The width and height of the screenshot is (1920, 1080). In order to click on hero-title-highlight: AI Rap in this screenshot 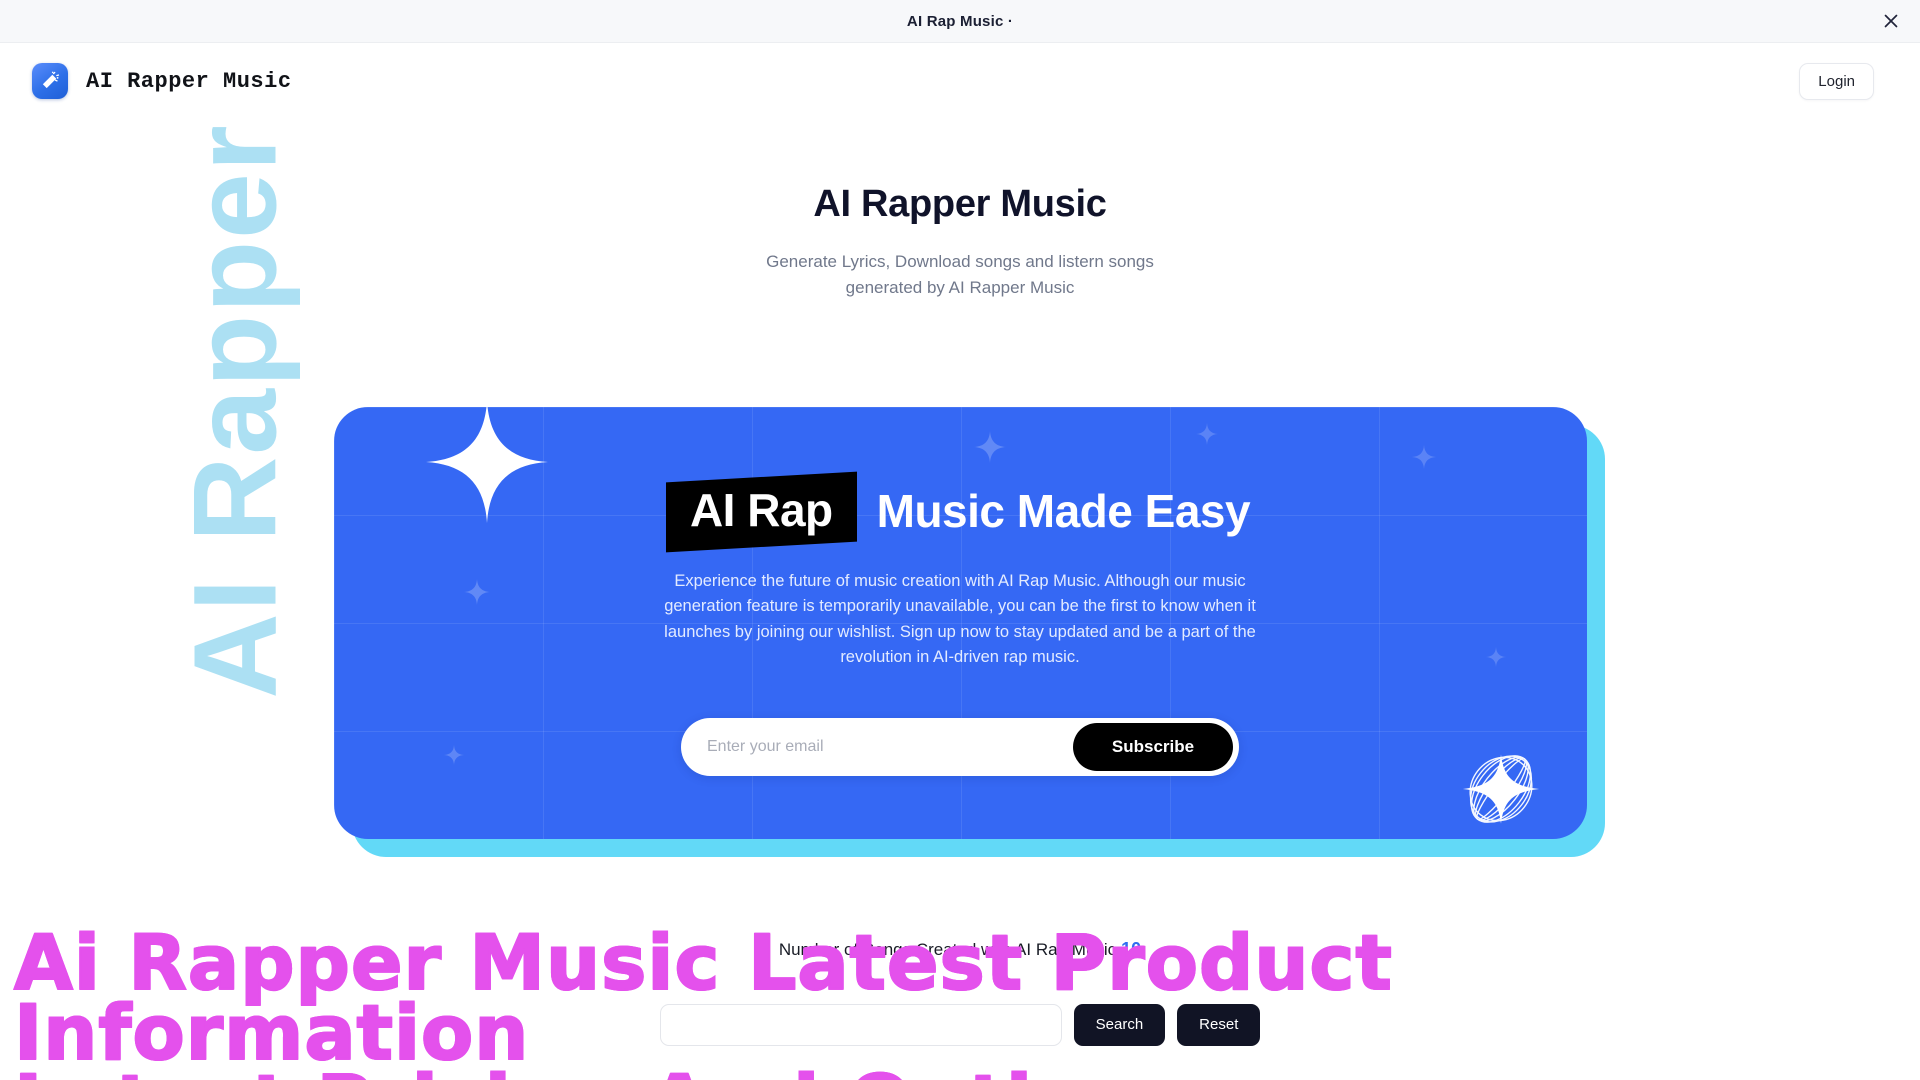, I will do `click(761, 511)`.